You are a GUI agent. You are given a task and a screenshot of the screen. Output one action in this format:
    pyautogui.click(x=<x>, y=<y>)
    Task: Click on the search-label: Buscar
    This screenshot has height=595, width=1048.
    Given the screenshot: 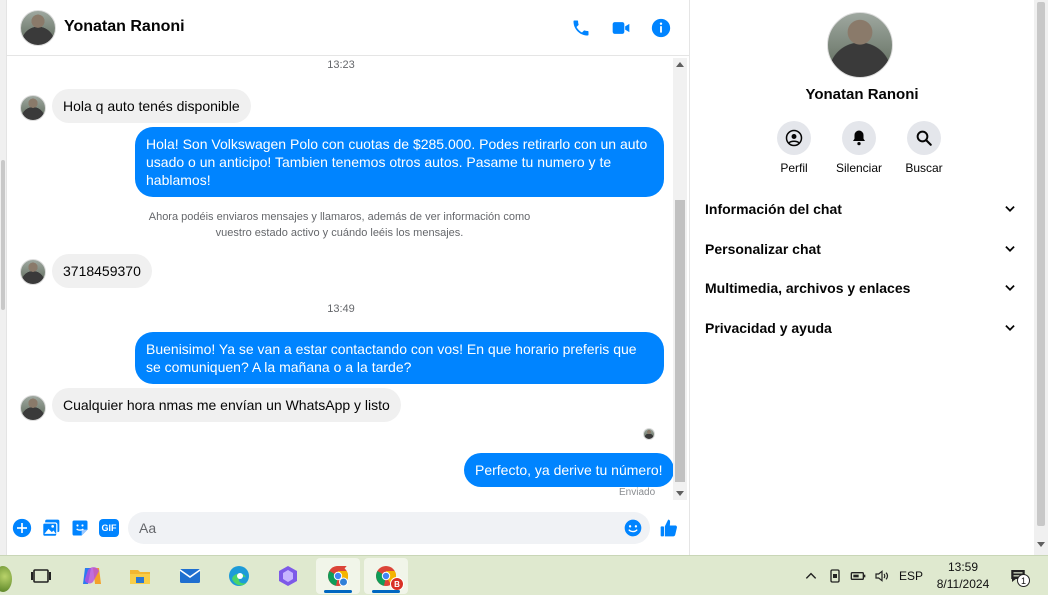 What is the action you would take?
    pyautogui.click(x=924, y=168)
    